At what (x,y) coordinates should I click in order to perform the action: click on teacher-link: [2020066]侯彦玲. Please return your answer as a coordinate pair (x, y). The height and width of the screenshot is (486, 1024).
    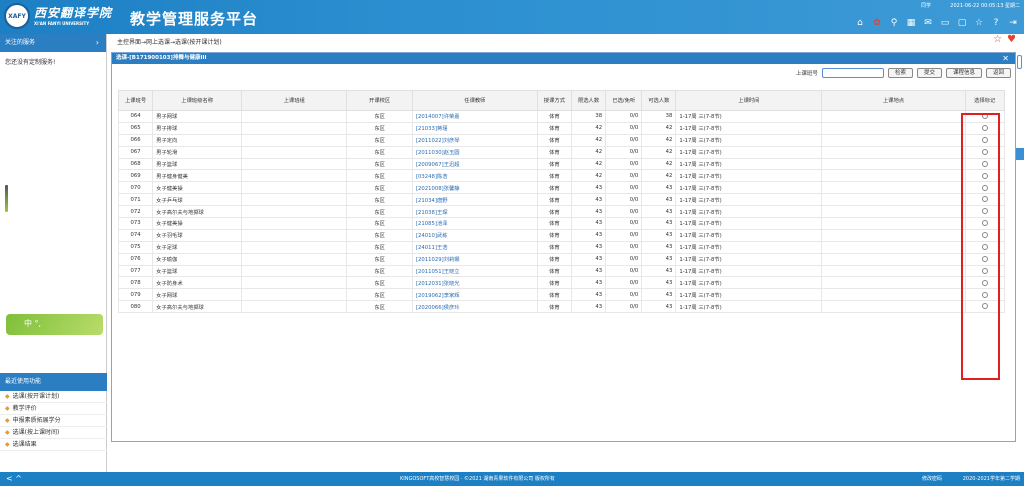
    Looking at the image, I should click on (474, 307).